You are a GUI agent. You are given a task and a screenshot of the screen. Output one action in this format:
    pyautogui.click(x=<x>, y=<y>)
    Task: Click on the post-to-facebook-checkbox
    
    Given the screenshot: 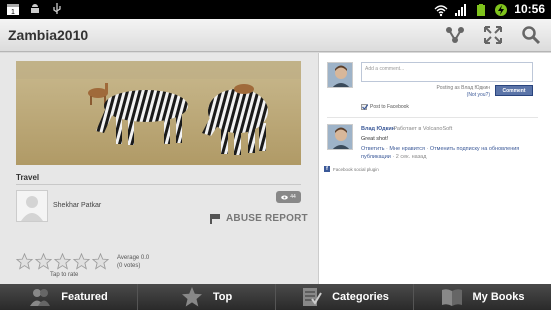 What is the action you would take?
    pyautogui.click(x=364, y=107)
    